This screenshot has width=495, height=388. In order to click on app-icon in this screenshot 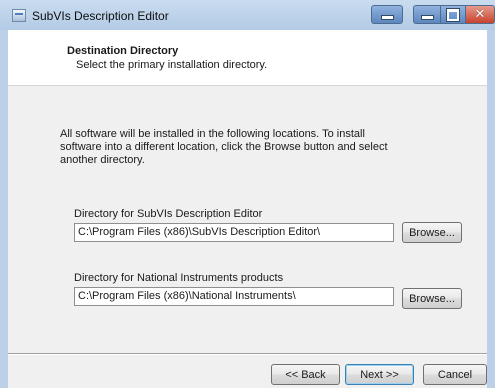, I will do `click(19, 15)`.